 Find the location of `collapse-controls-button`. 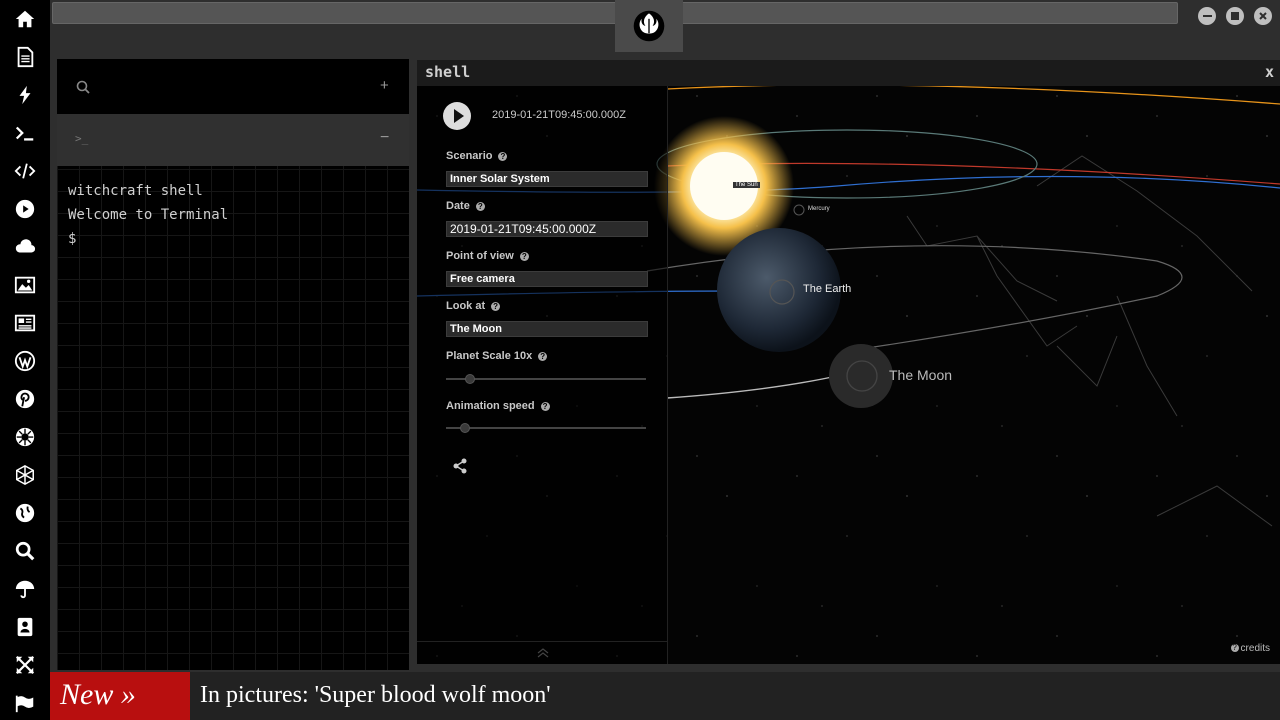

collapse-controls-button is located at coordinates (542, 652).